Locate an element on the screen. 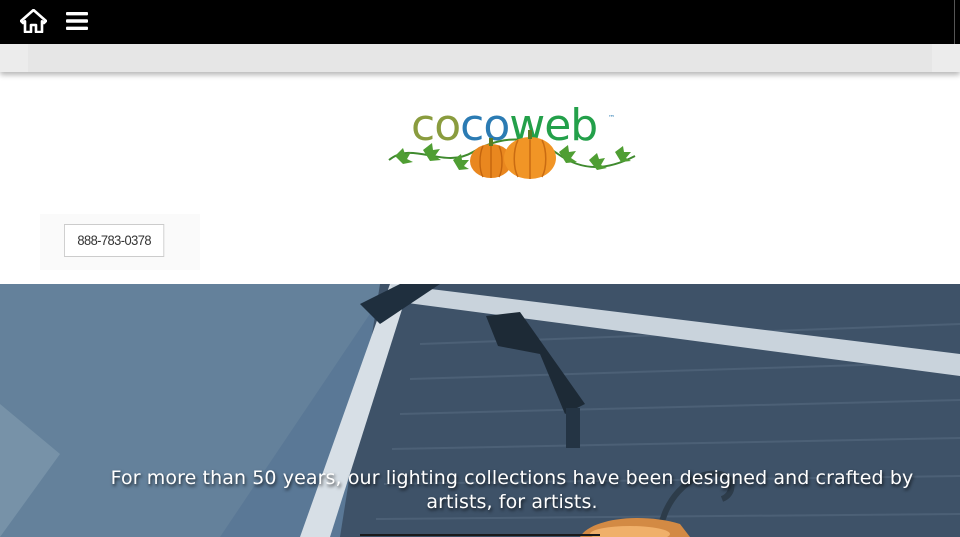 Image resolution: width=960 pixels, height=537 pixels. hamburger-menu-icon is located at coordinates (77, 21).